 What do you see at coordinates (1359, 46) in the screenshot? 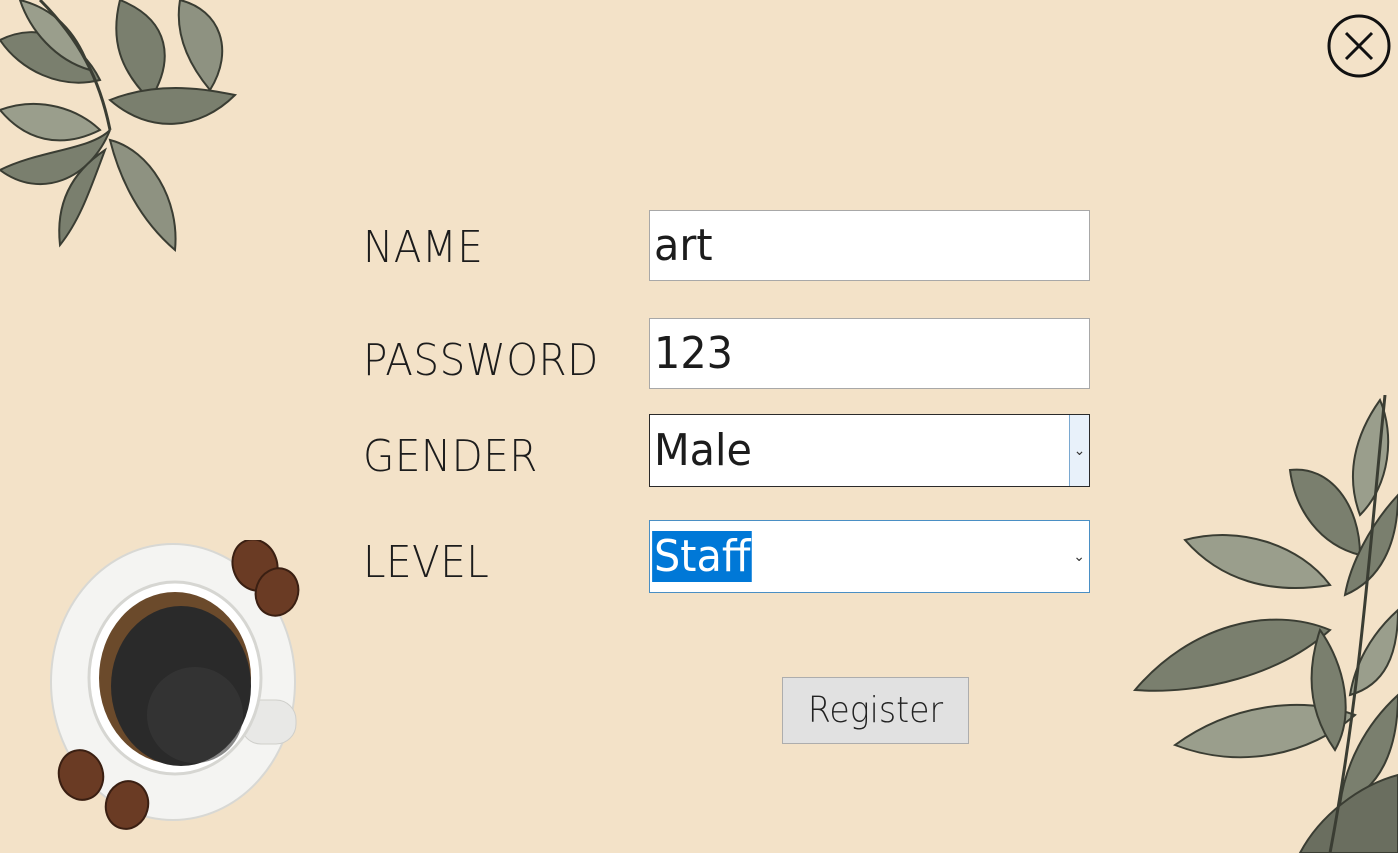
I see `close-icon` at bounding box center [1359, 46].